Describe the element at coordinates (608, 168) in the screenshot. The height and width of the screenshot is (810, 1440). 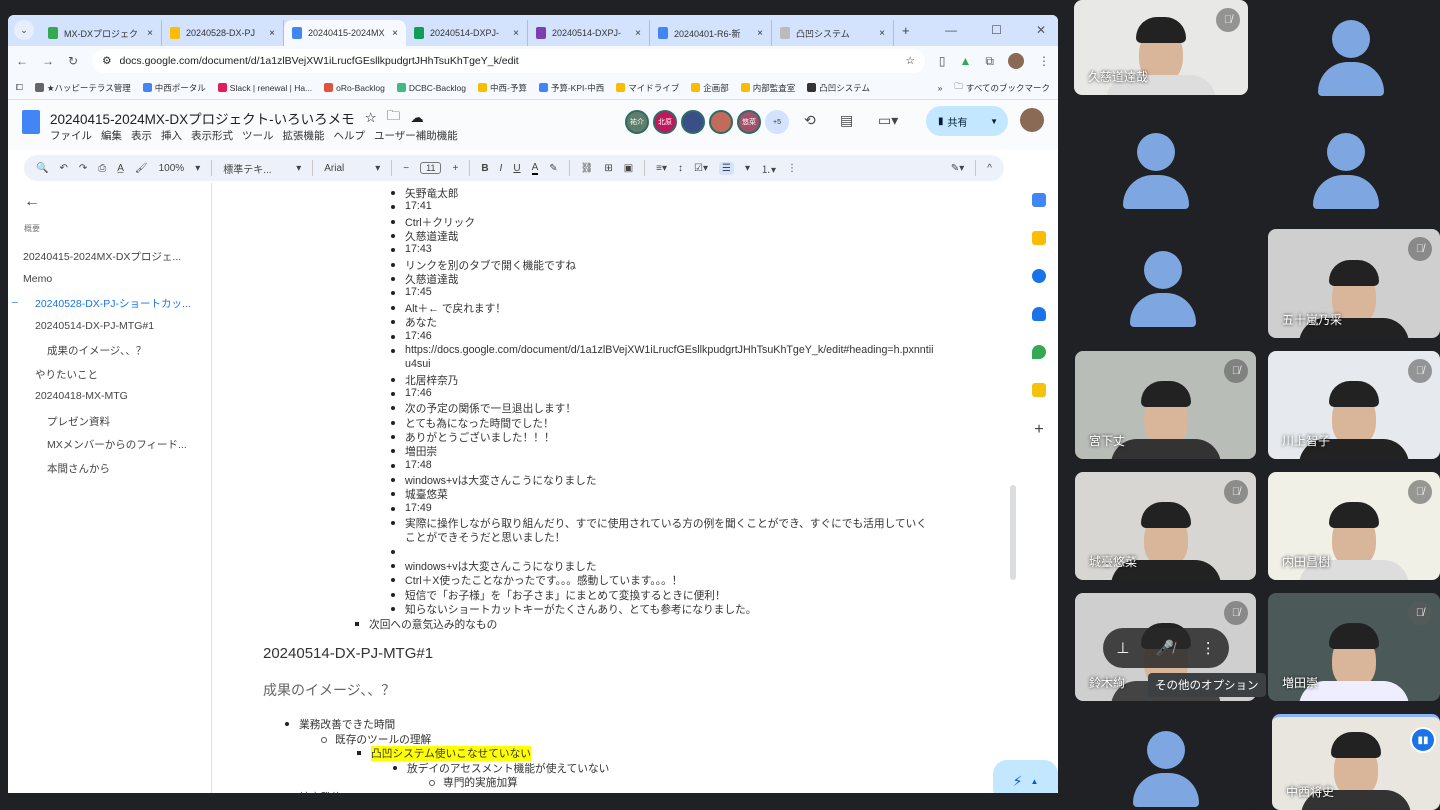
I see `comment-icon: ⊞` at that location.